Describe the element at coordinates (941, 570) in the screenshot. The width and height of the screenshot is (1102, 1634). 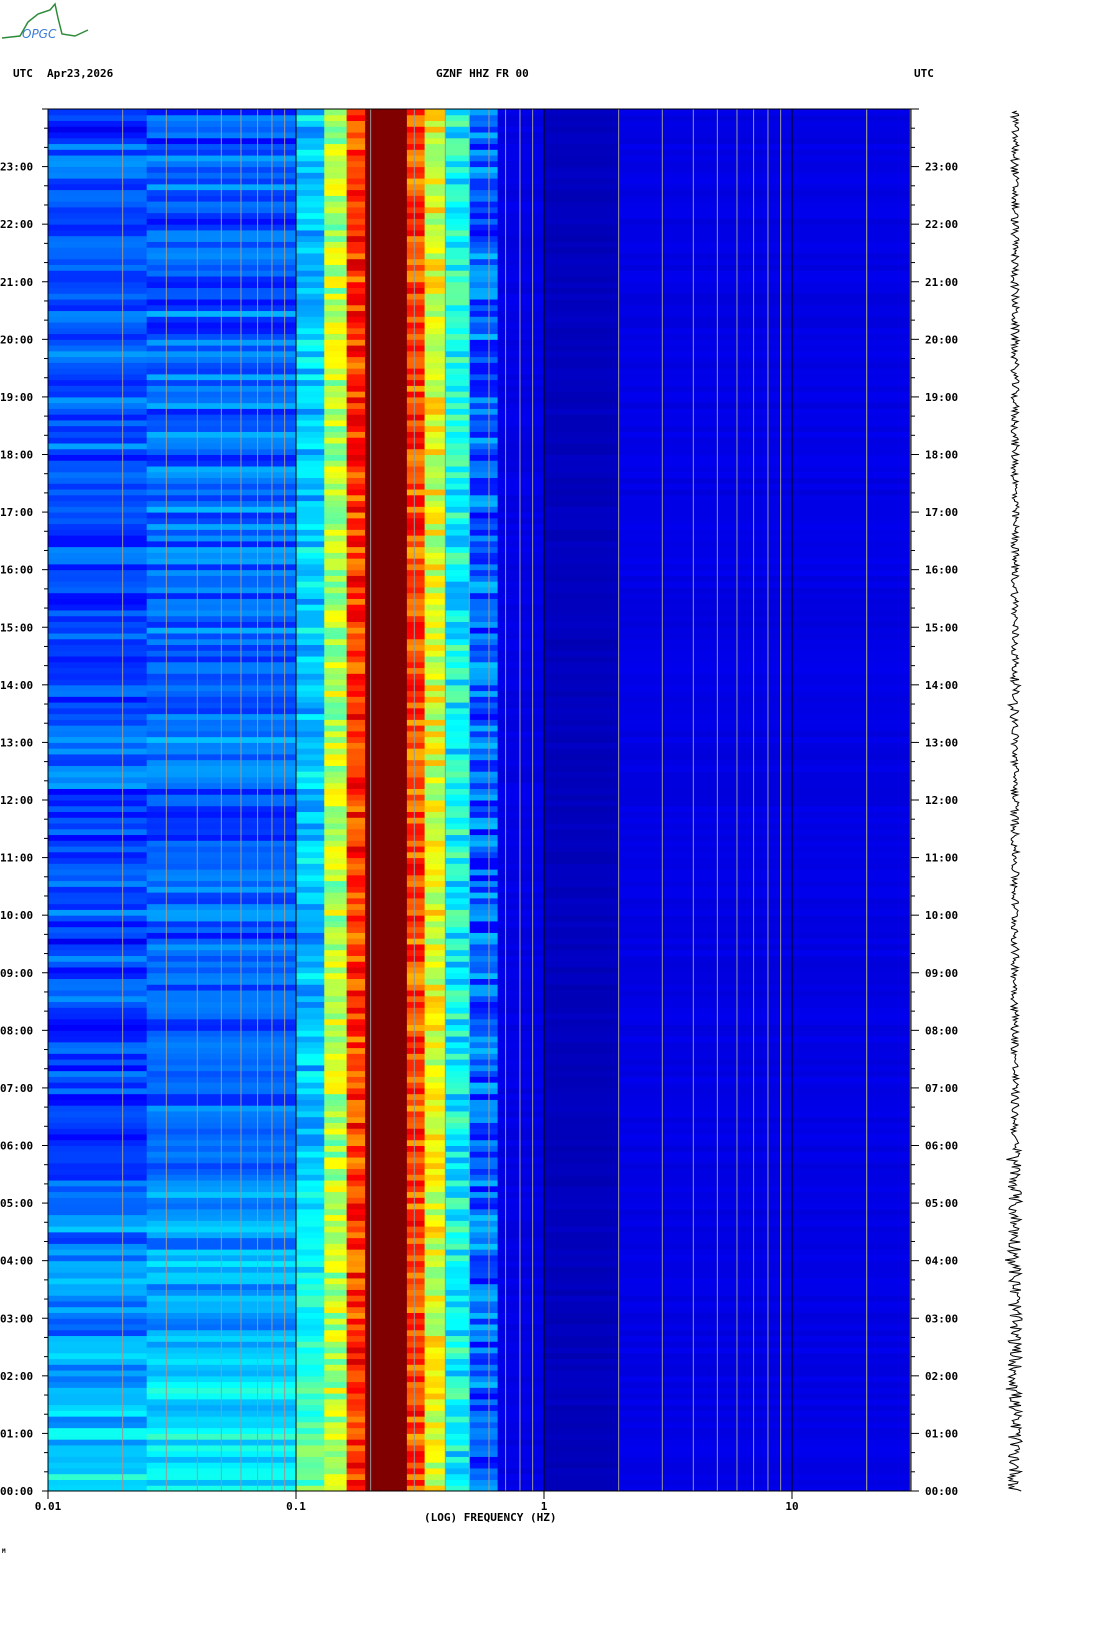
I see `y-tick-label-right: 16:00` at that location.